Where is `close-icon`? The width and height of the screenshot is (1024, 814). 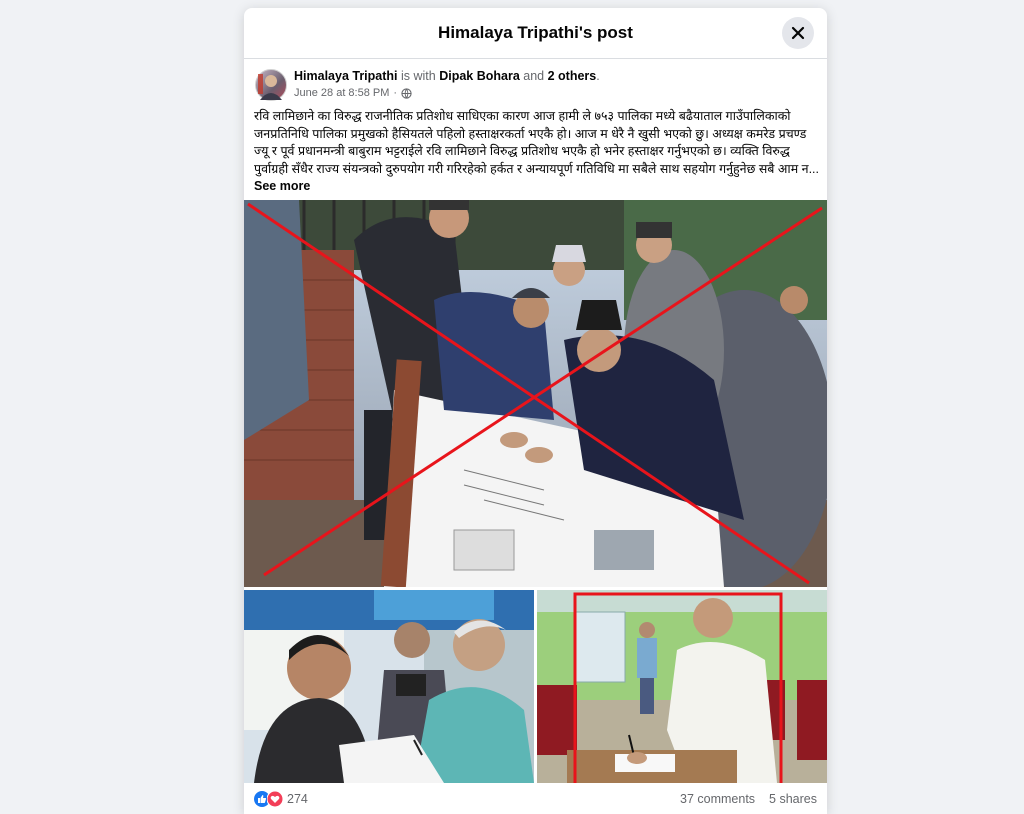
close-icon is located at coordinates (798, 33).